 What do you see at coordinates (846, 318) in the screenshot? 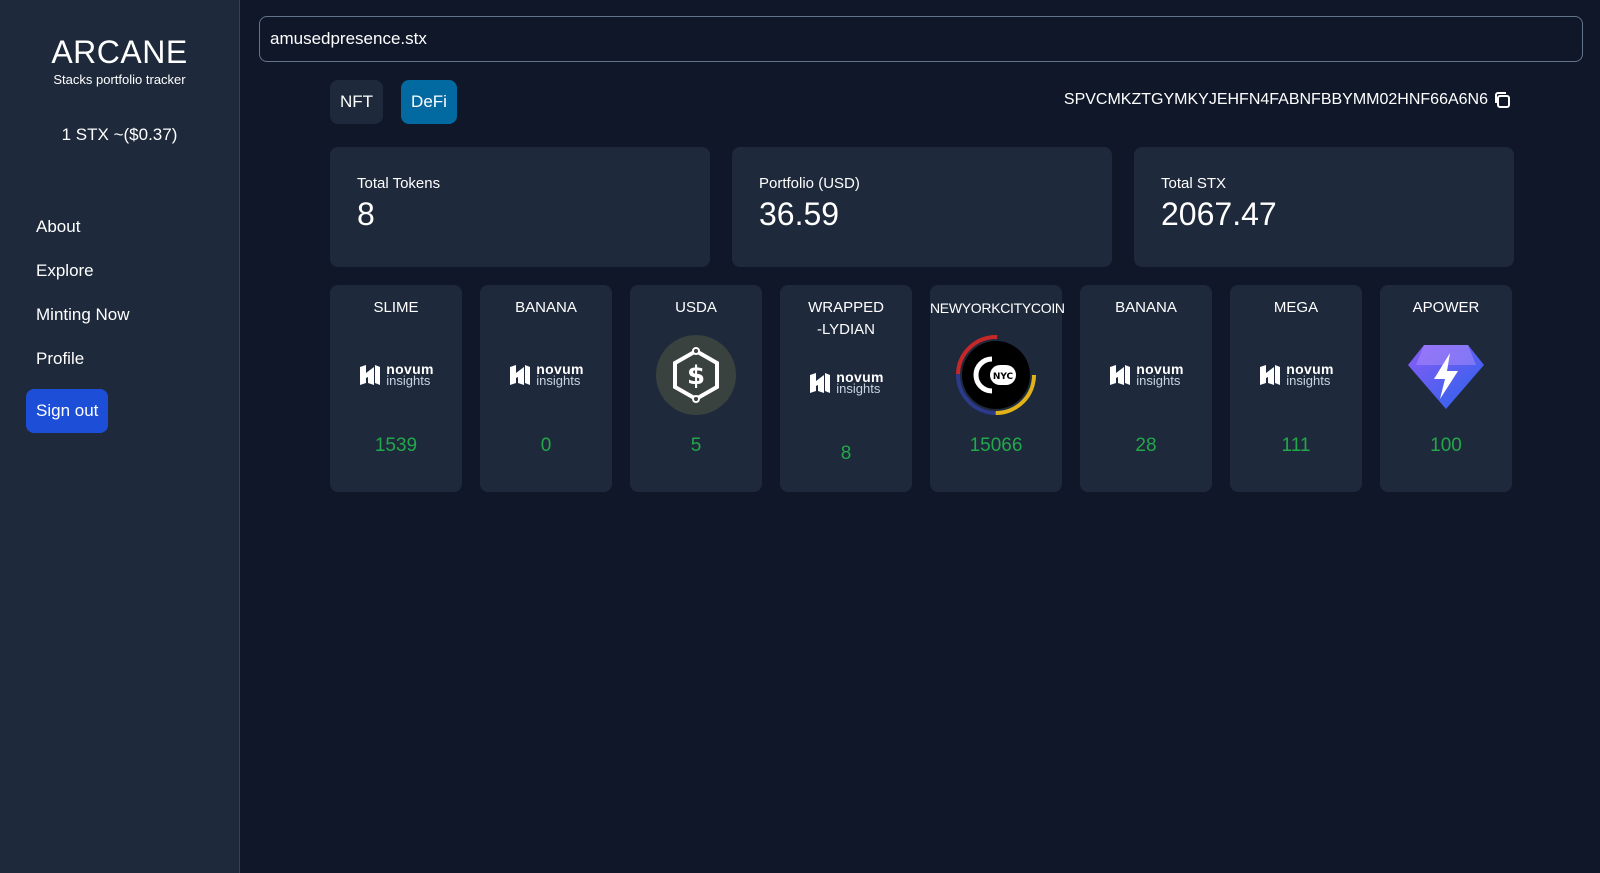
I see `token-name: WRAPPED-LYDIAN` at bounding box center [846, 318].